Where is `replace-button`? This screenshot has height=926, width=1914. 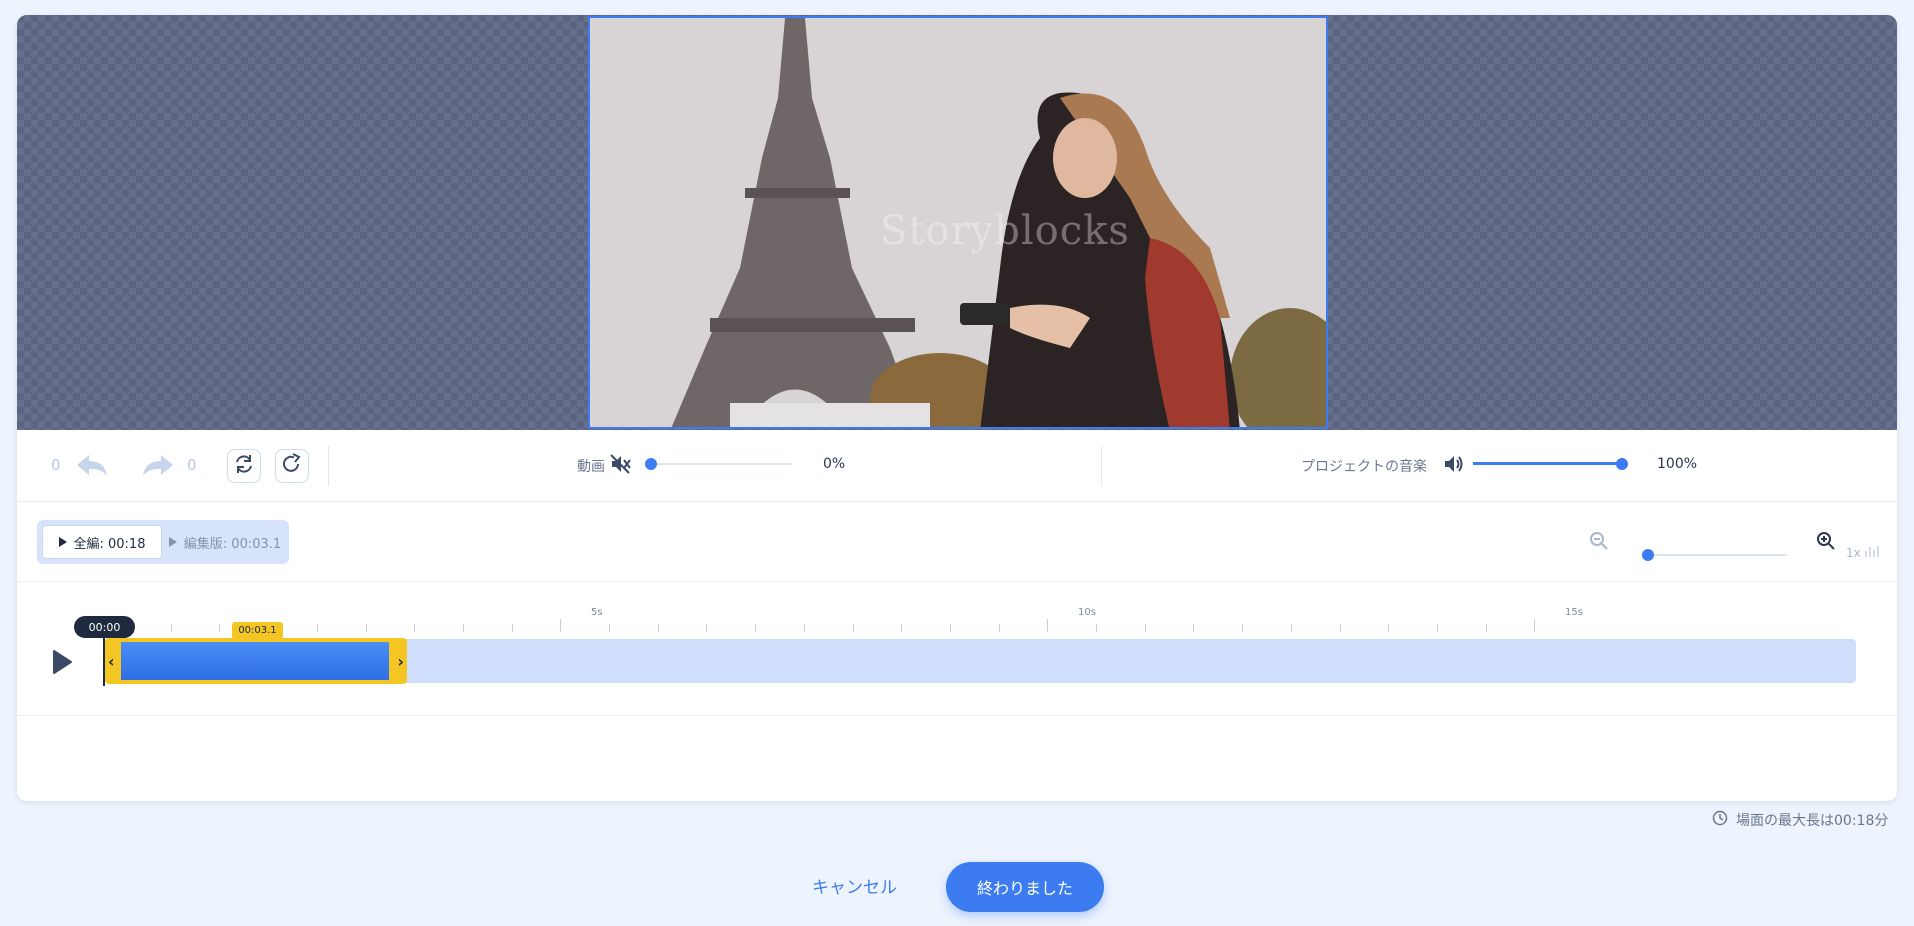
replace-button is located at coordinates (244, 466).